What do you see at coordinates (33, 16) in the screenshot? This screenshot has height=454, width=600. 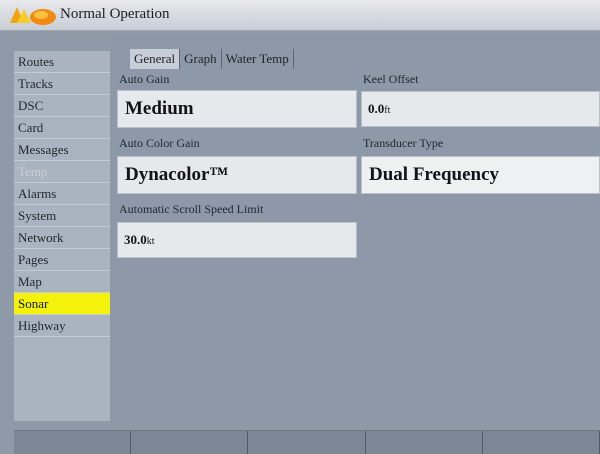 I see `garmin-logo-icon` at bounding box center [33, 16].